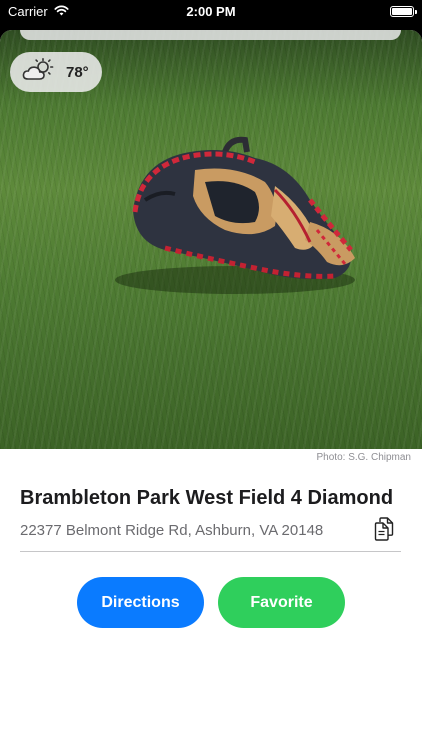 The width and height of the screenshot is (422, 750). I want to click on weather-badge: 78°, so click(56, 72).